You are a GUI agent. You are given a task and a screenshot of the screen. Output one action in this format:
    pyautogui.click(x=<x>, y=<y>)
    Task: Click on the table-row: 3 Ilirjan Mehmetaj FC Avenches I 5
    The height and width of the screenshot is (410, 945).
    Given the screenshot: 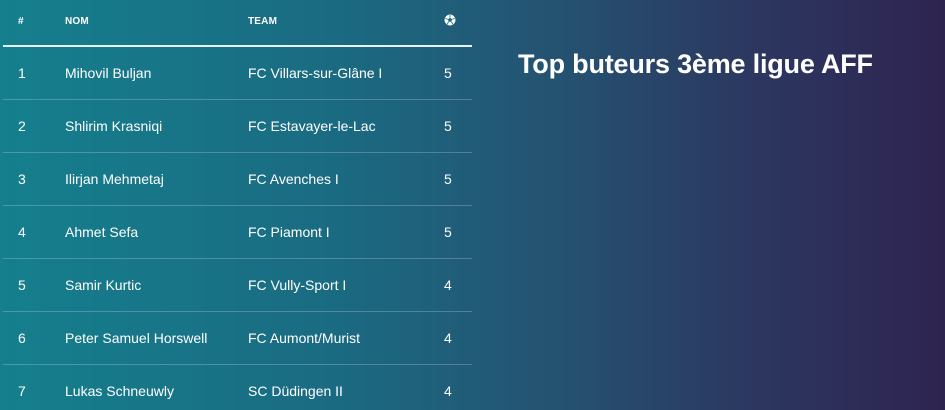 What is the action you would take?
    pyautogui.click(x=237, y=179)
    